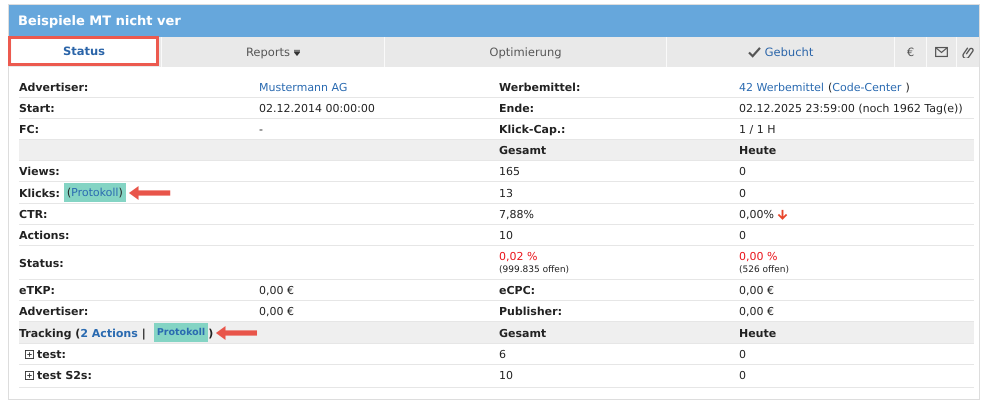 This screenshot has height=404, width=989. Describe the element at coordinates (144, 333) in the screenshot. I see `field-label: |` at that location.